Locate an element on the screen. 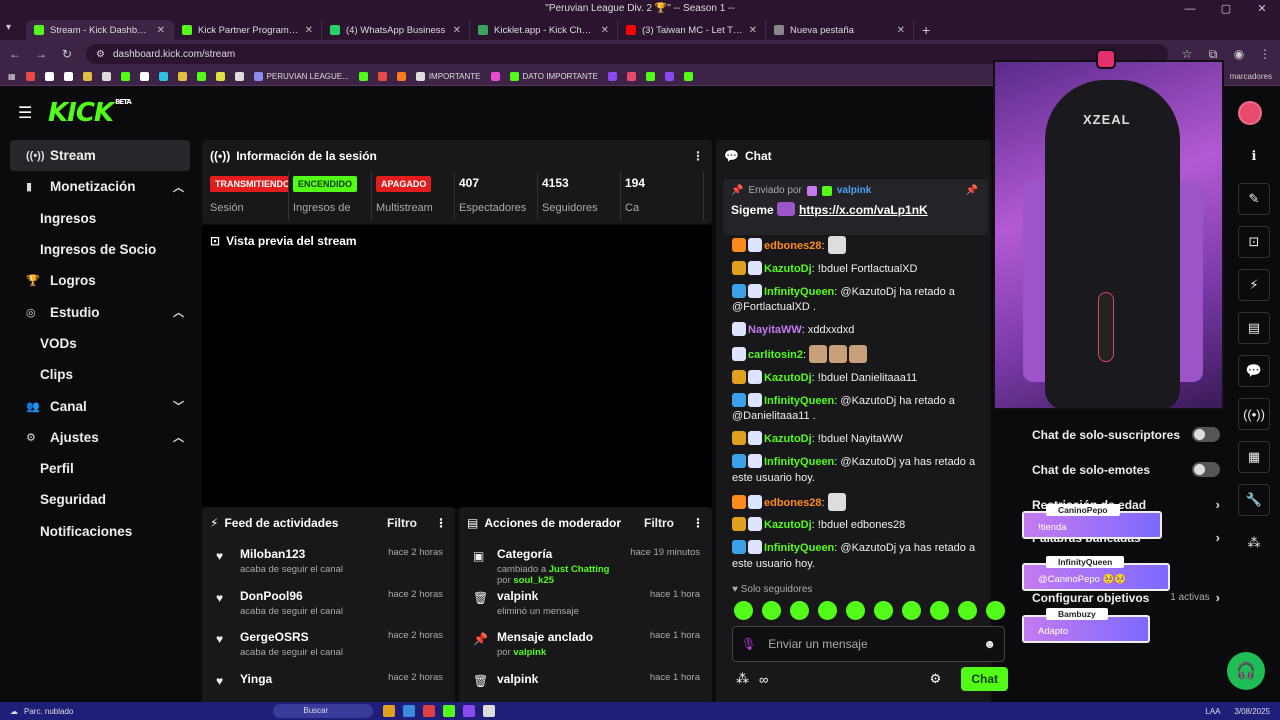 The height and width of the screenshot is (720, 1280). wrench-icon: 🔧 is located at coordinates (1254, 500).